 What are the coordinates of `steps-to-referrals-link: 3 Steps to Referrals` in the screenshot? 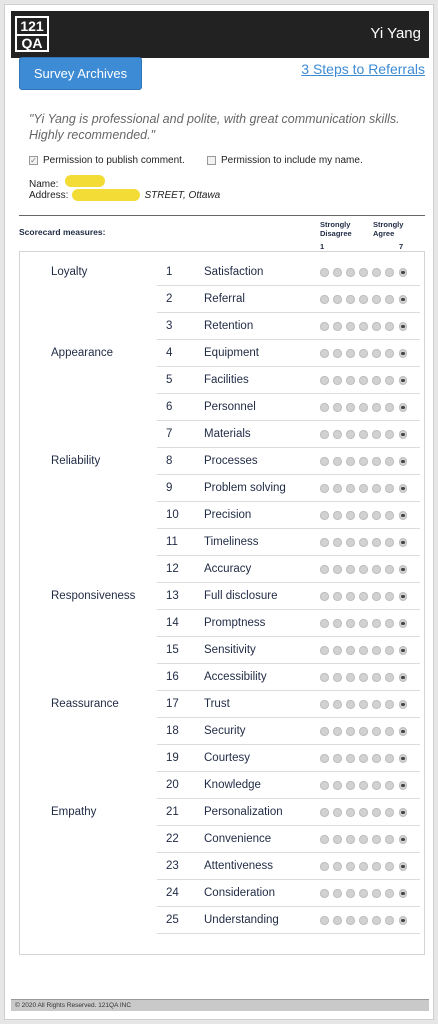 It's located at (363, 69).